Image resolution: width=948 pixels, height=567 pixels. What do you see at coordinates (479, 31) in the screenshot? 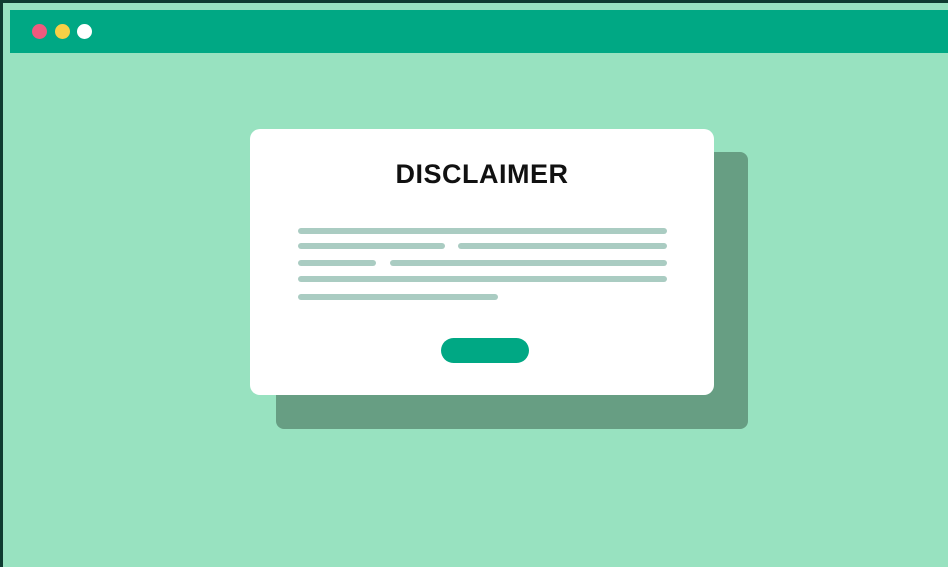
I see `window-titlebar` at bounding box center [479, 31].